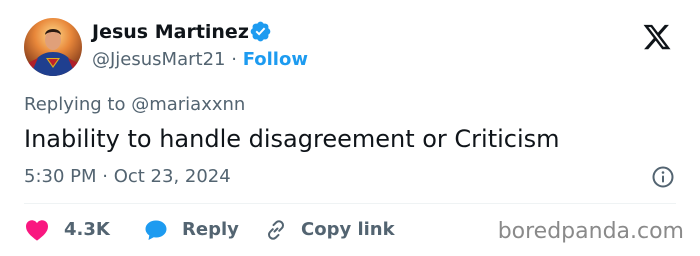  What do you see at coordinates (134, 105) in the screenshot?
I see `replying-to: Replying to @mariaxxnn` at bounding box center [134, 105].